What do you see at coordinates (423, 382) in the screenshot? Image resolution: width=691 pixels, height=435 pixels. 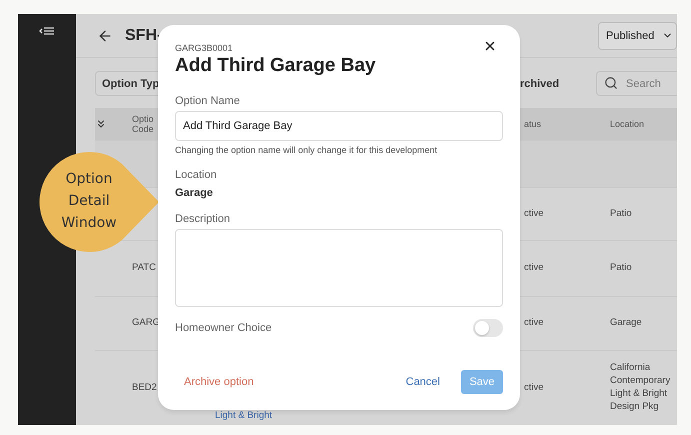 I see `cancel-button: Cancel` at bounding box center [423, 382].